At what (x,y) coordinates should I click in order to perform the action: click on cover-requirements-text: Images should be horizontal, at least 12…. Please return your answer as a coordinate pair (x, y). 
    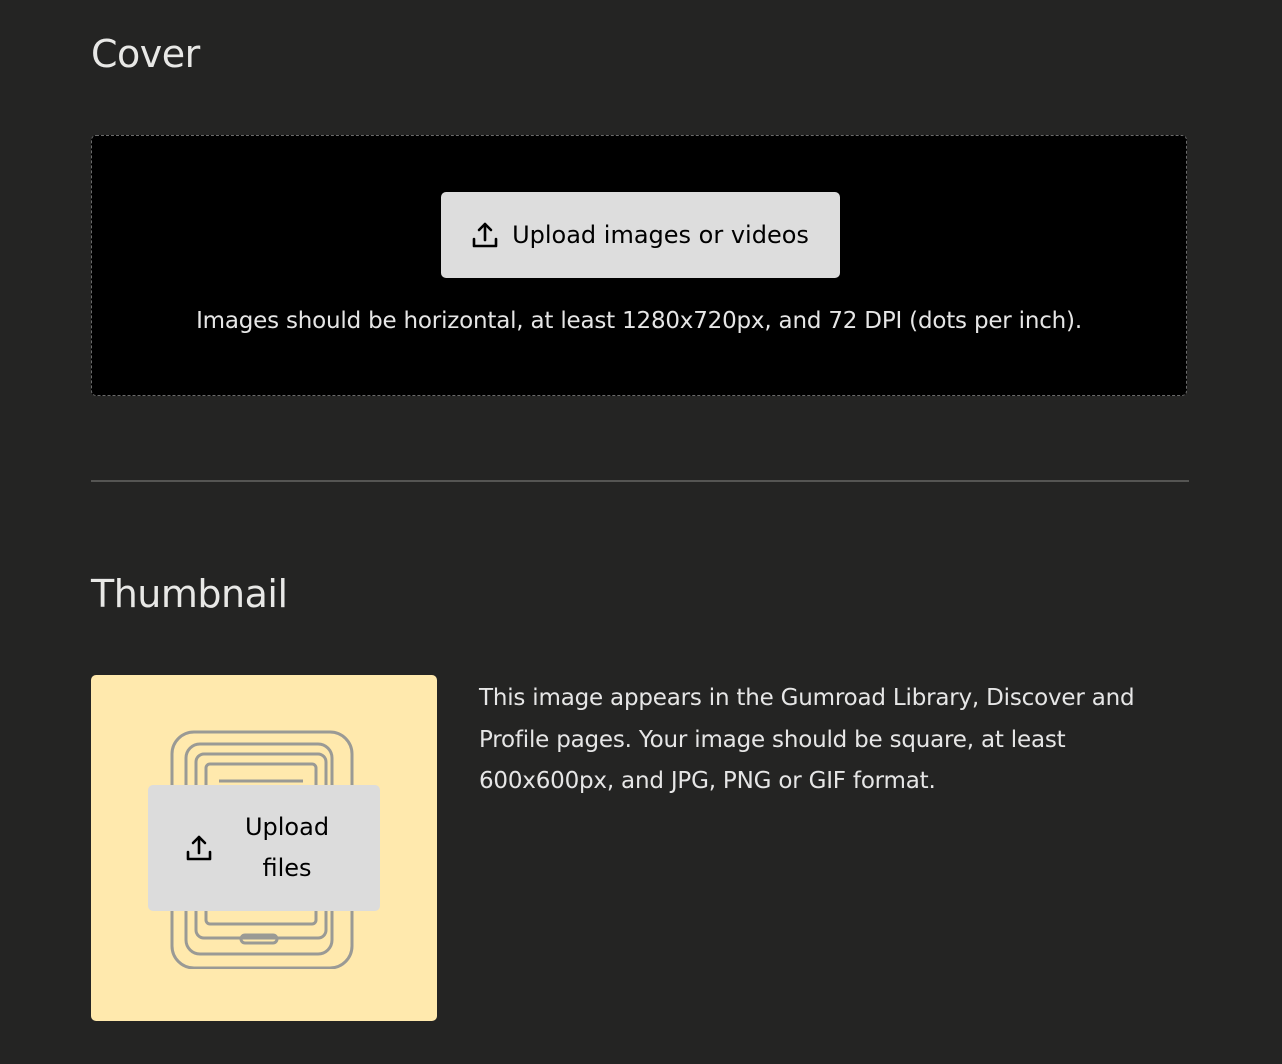
    Looking at the image, I should click on (639, 321).